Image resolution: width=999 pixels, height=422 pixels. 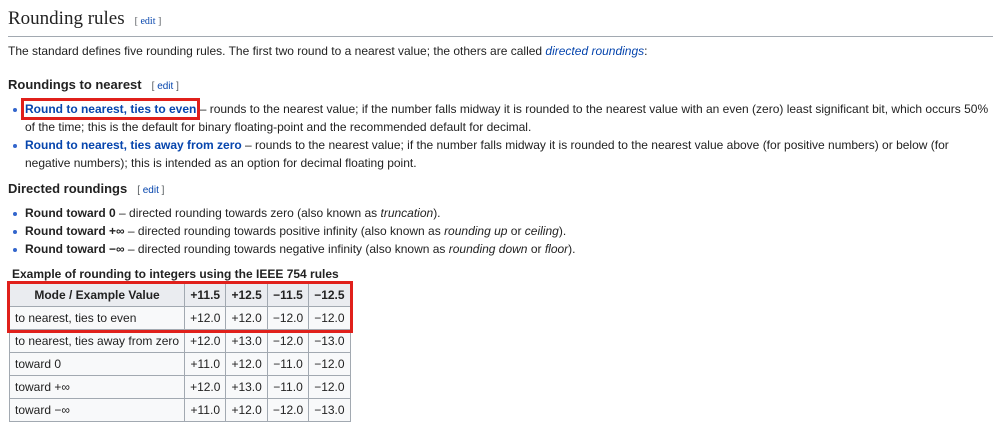 I want to click on directed-roundings-link: directed roundings, so click(x=594, y=51).